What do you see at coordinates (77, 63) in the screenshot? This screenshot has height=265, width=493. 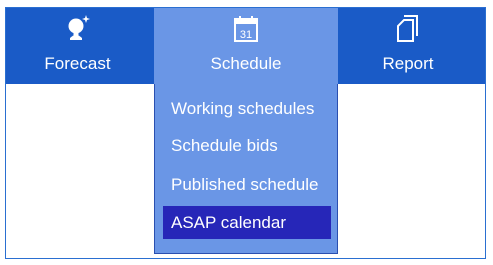 I see `nav-label-forecast: Forecast` at bounding box center [77, 63].